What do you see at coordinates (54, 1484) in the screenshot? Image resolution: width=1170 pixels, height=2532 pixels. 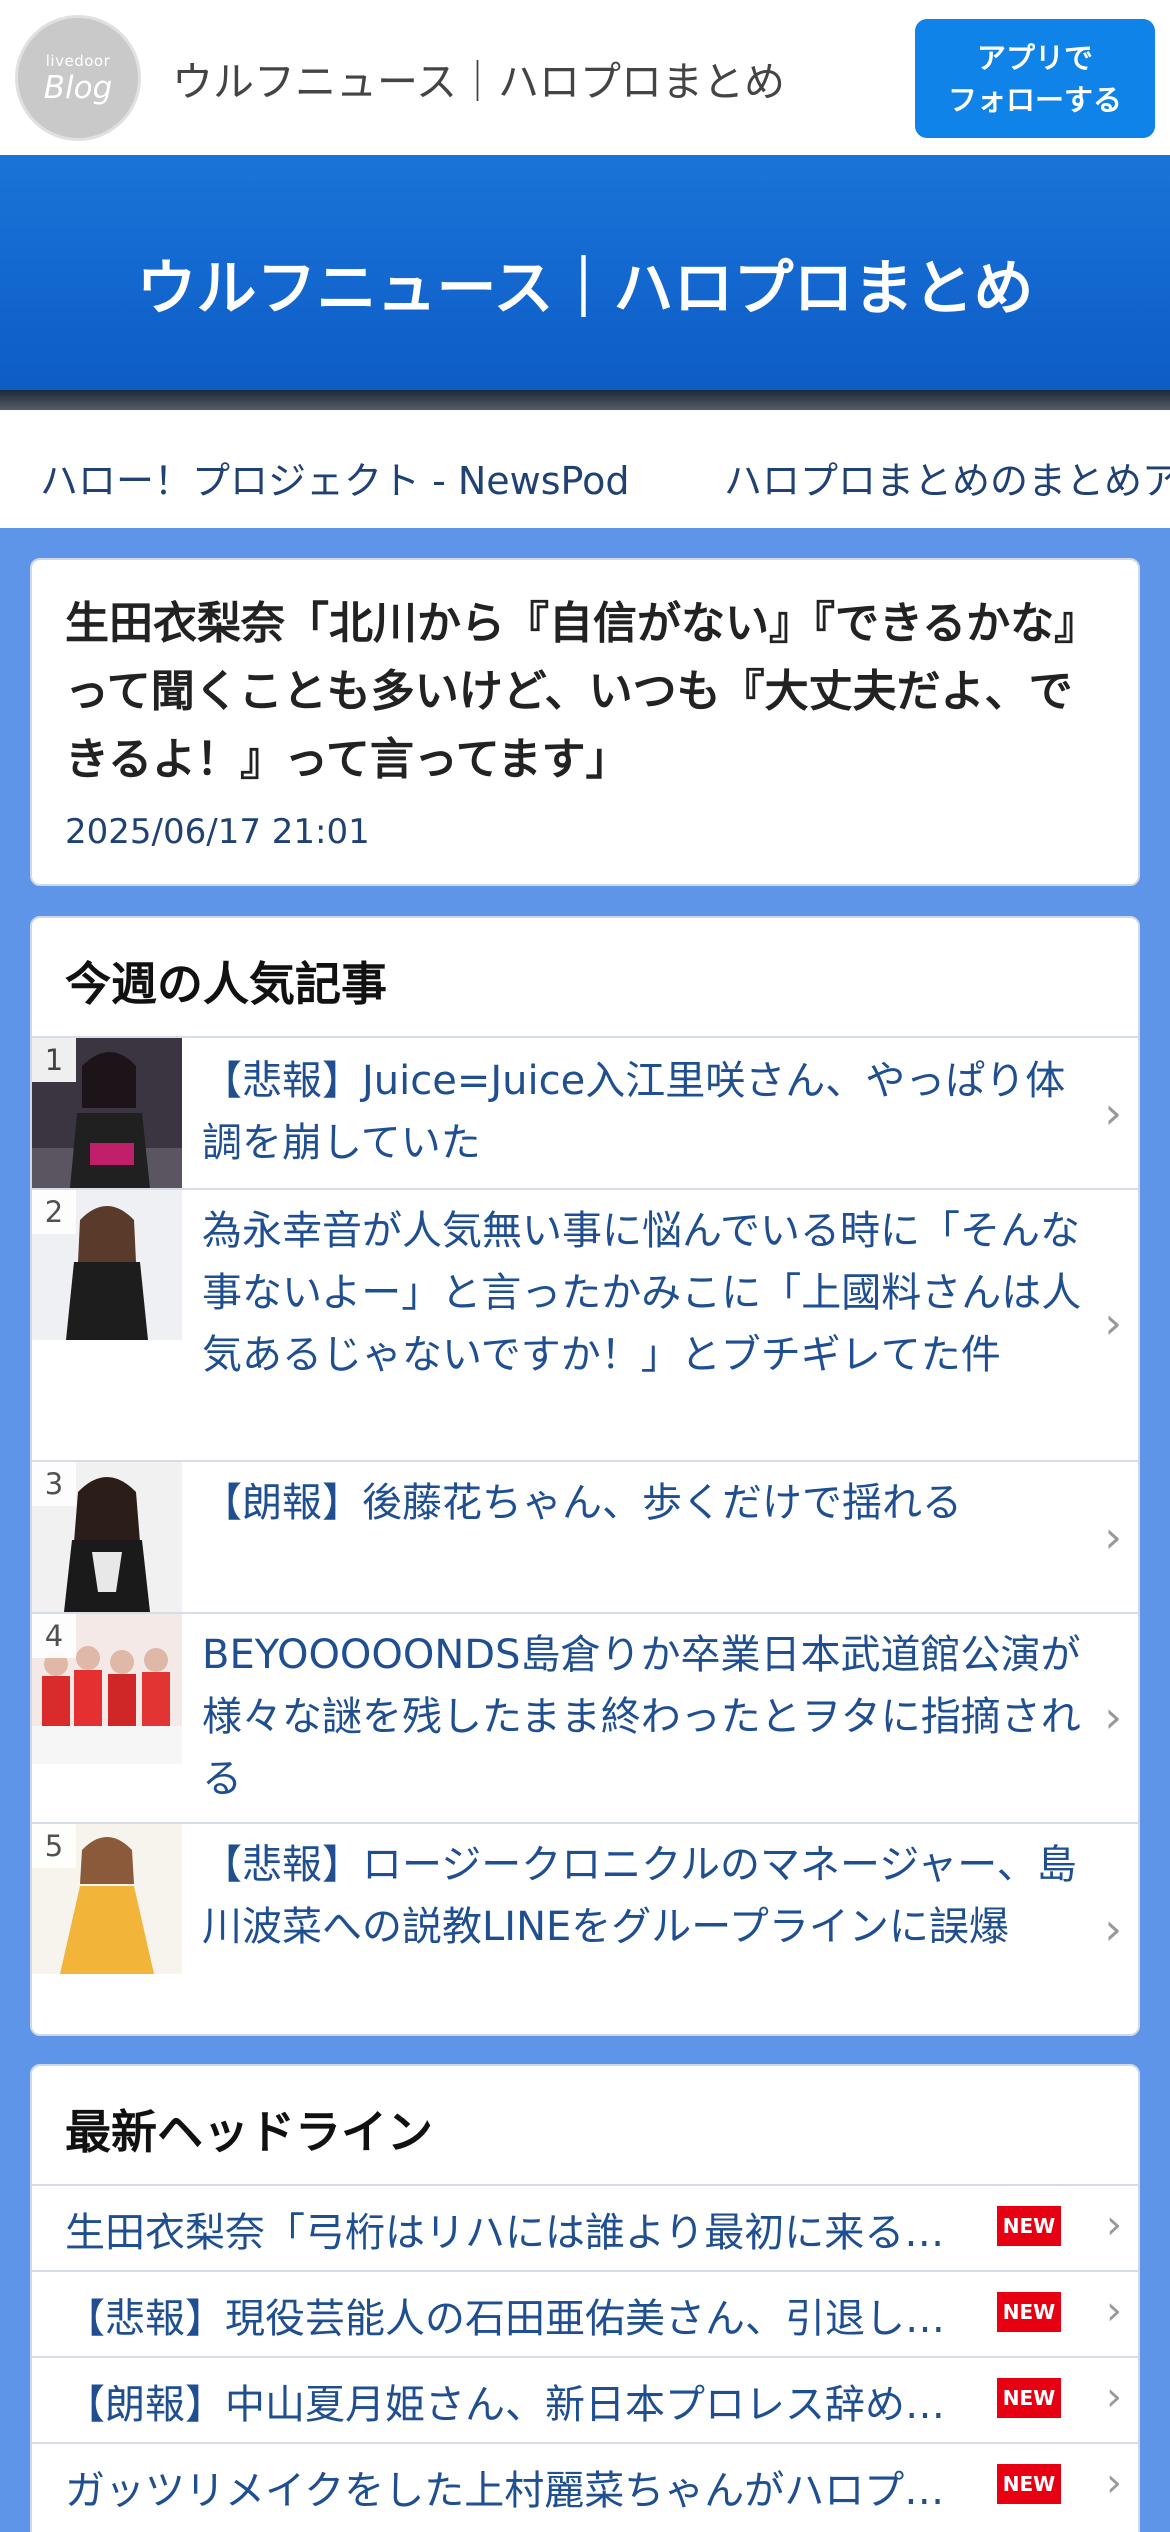 I see `rank-number: 3` at bounding box center [54, 1484].